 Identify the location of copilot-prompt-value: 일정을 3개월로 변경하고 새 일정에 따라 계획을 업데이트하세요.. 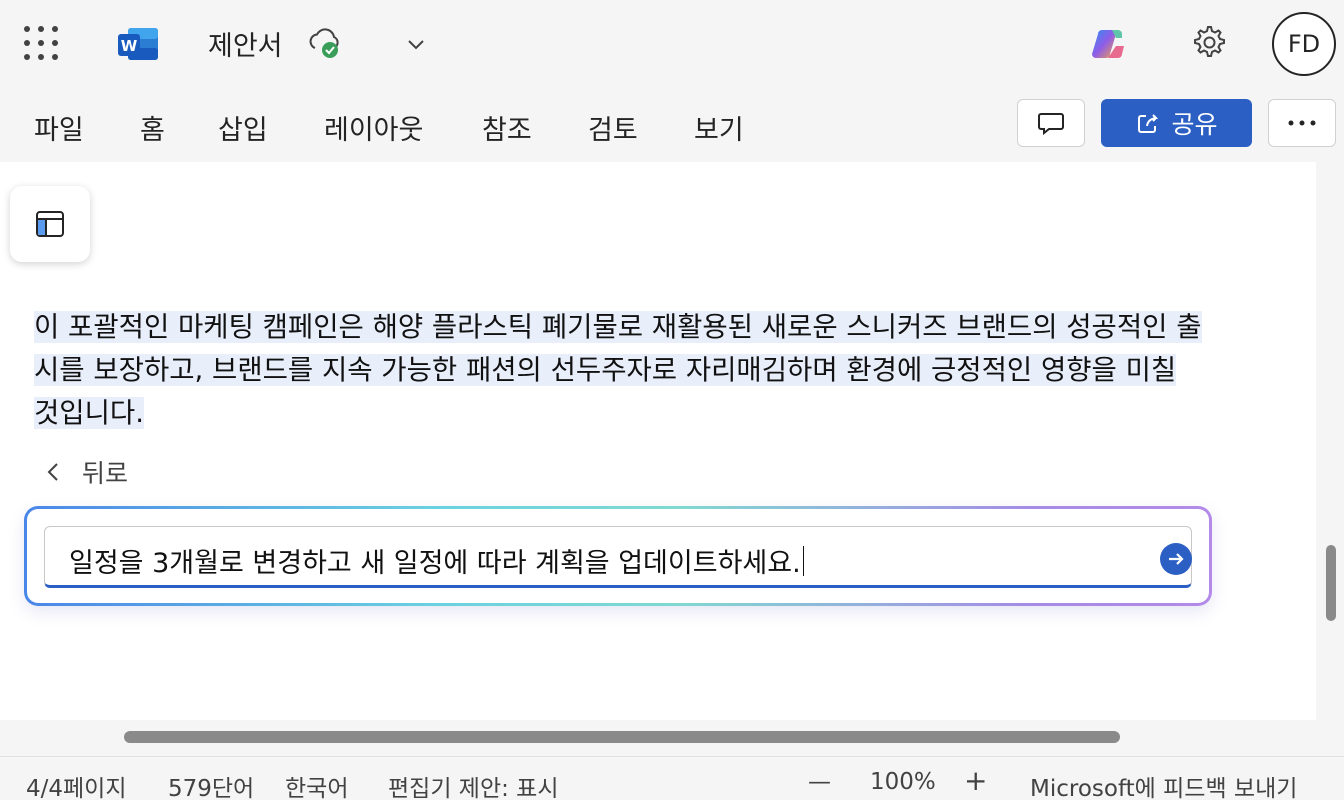
(435, 563).